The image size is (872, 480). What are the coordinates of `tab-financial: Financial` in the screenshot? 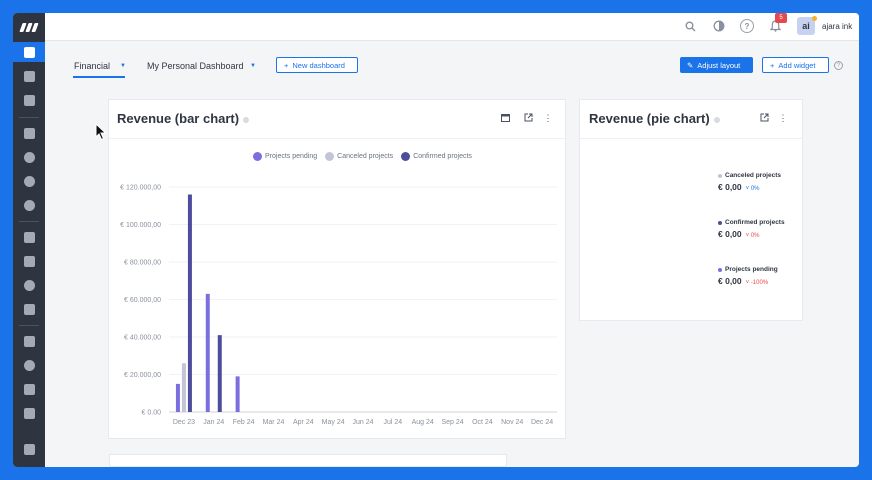 It's located at (92, 66).